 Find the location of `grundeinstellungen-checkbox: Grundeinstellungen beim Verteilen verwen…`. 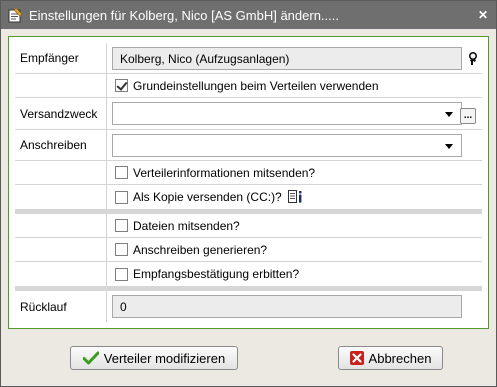

grundeinstellungen-checkbox: Grundeinstellungen beim Verteilen verwen… is located at coordinates (247, 85).